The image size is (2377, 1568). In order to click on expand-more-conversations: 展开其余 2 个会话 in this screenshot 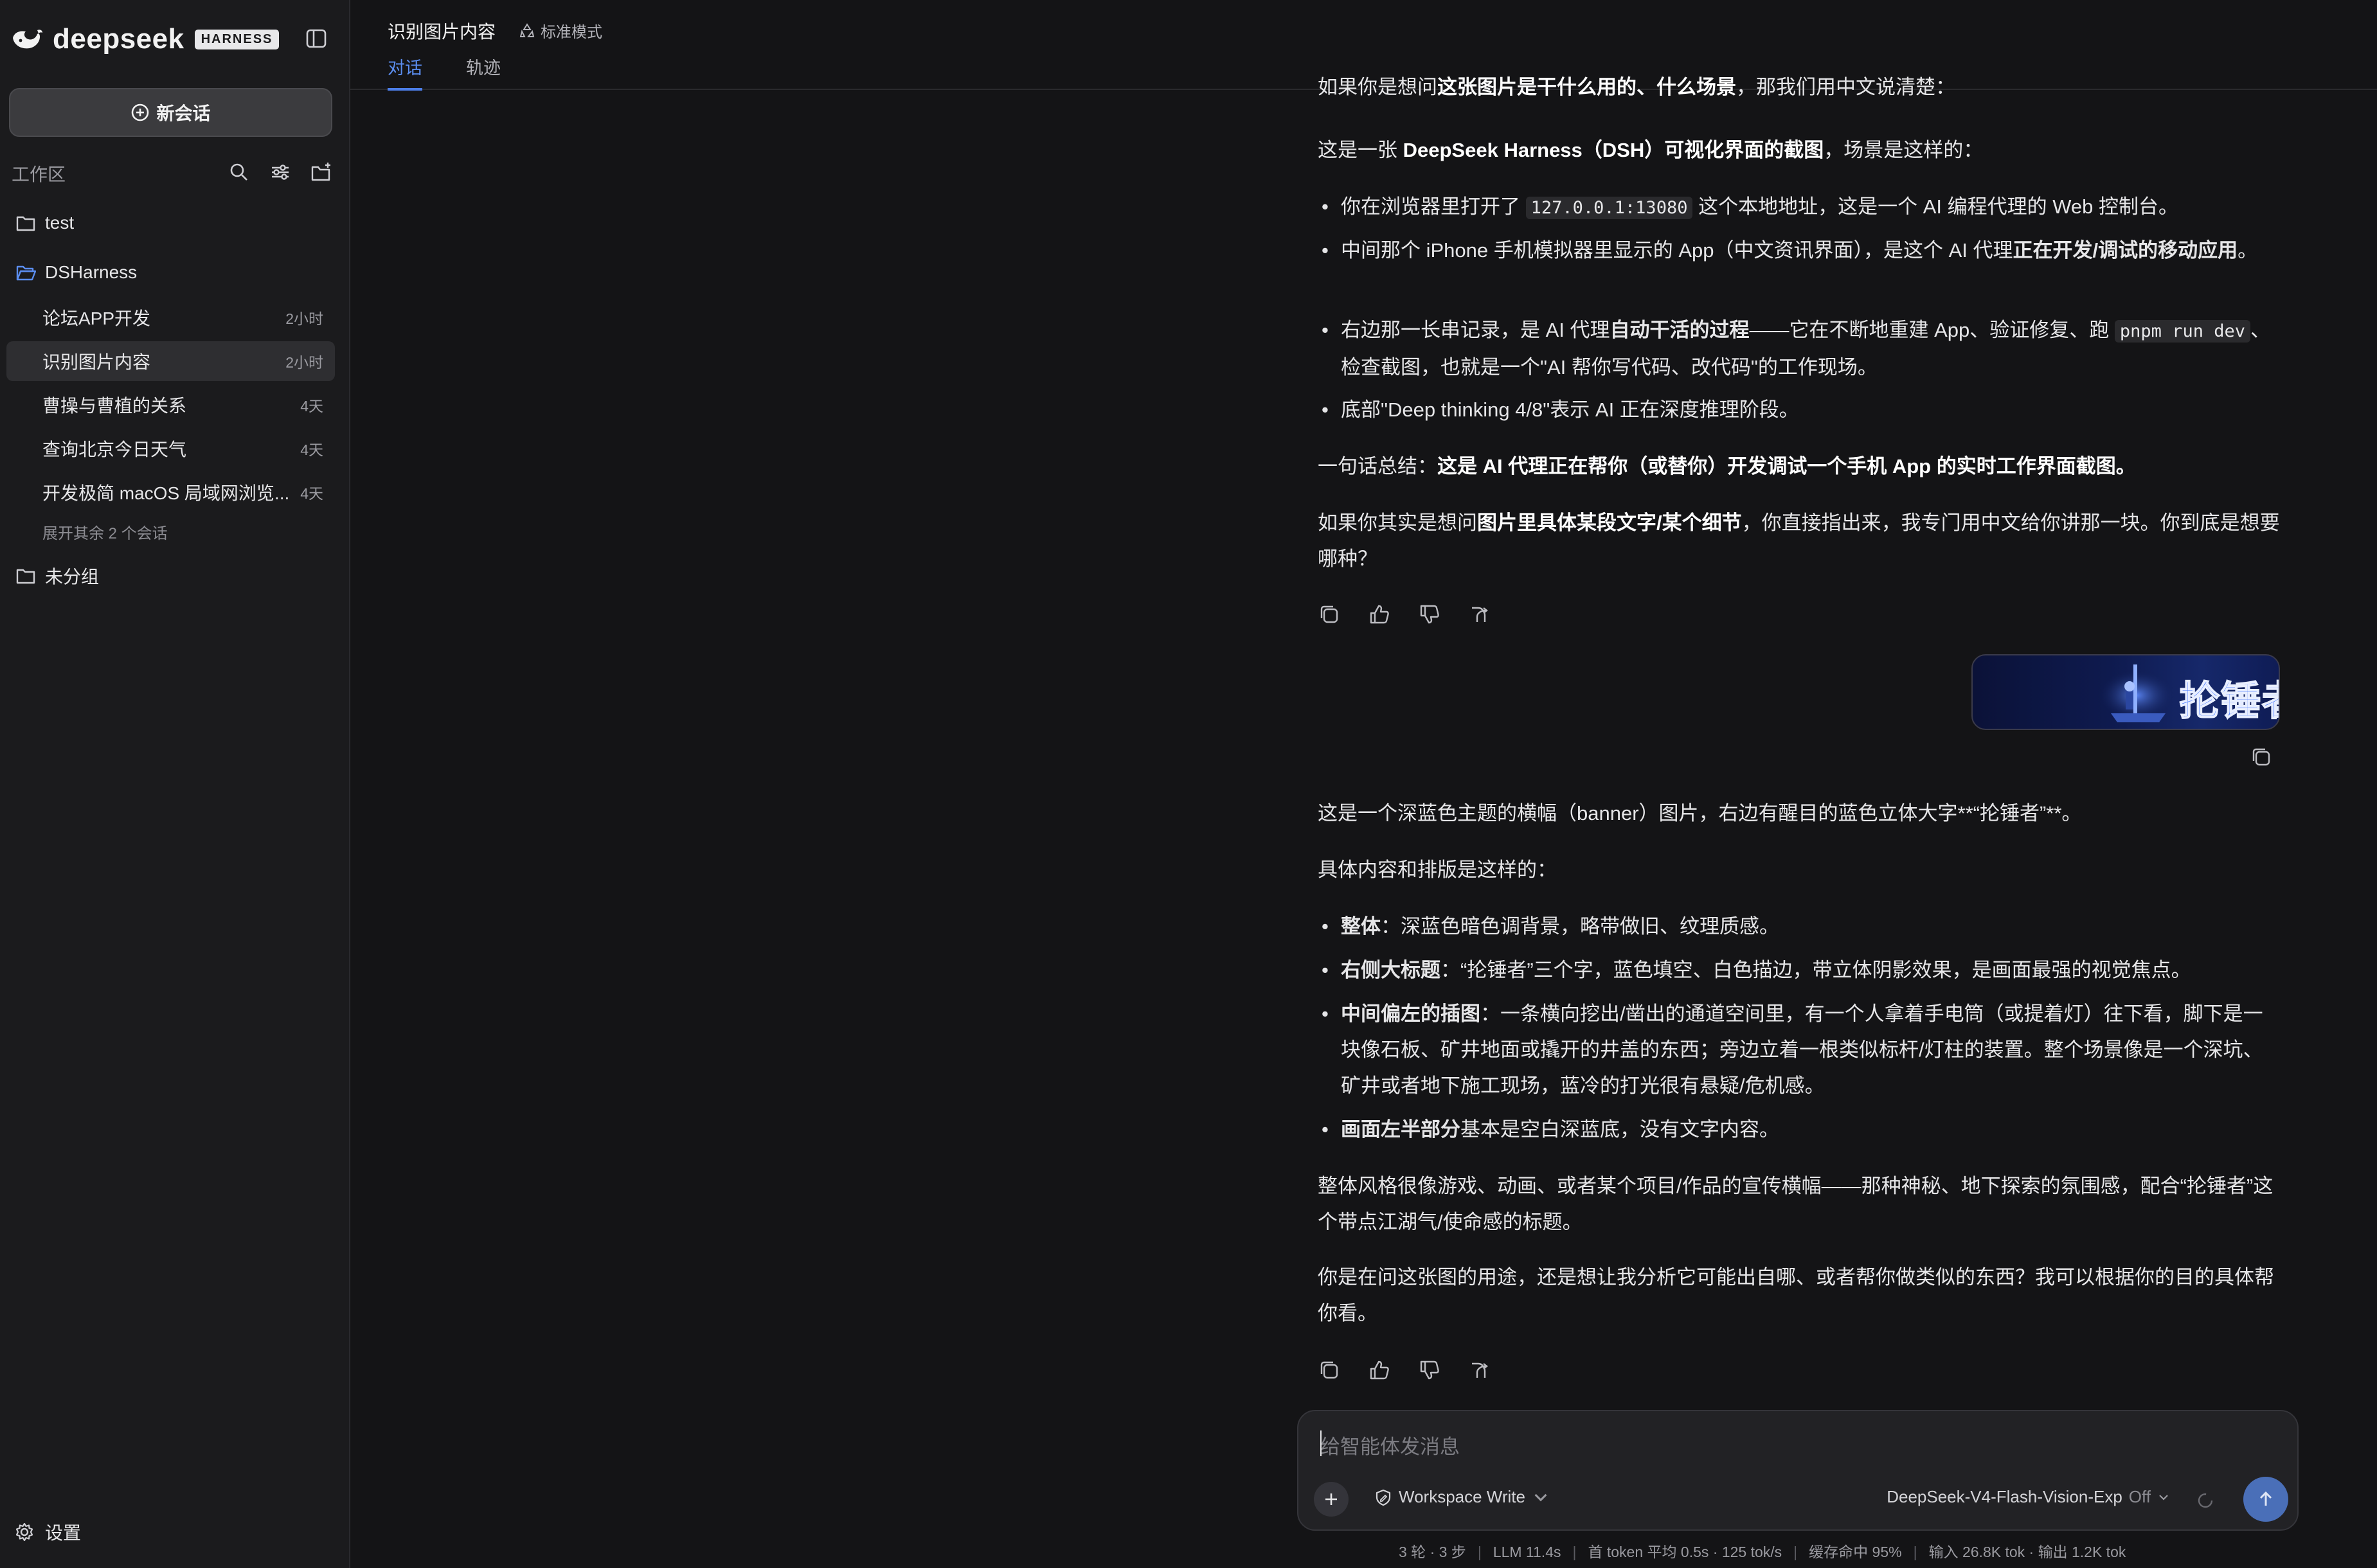, I will do `click(105, 532)`.